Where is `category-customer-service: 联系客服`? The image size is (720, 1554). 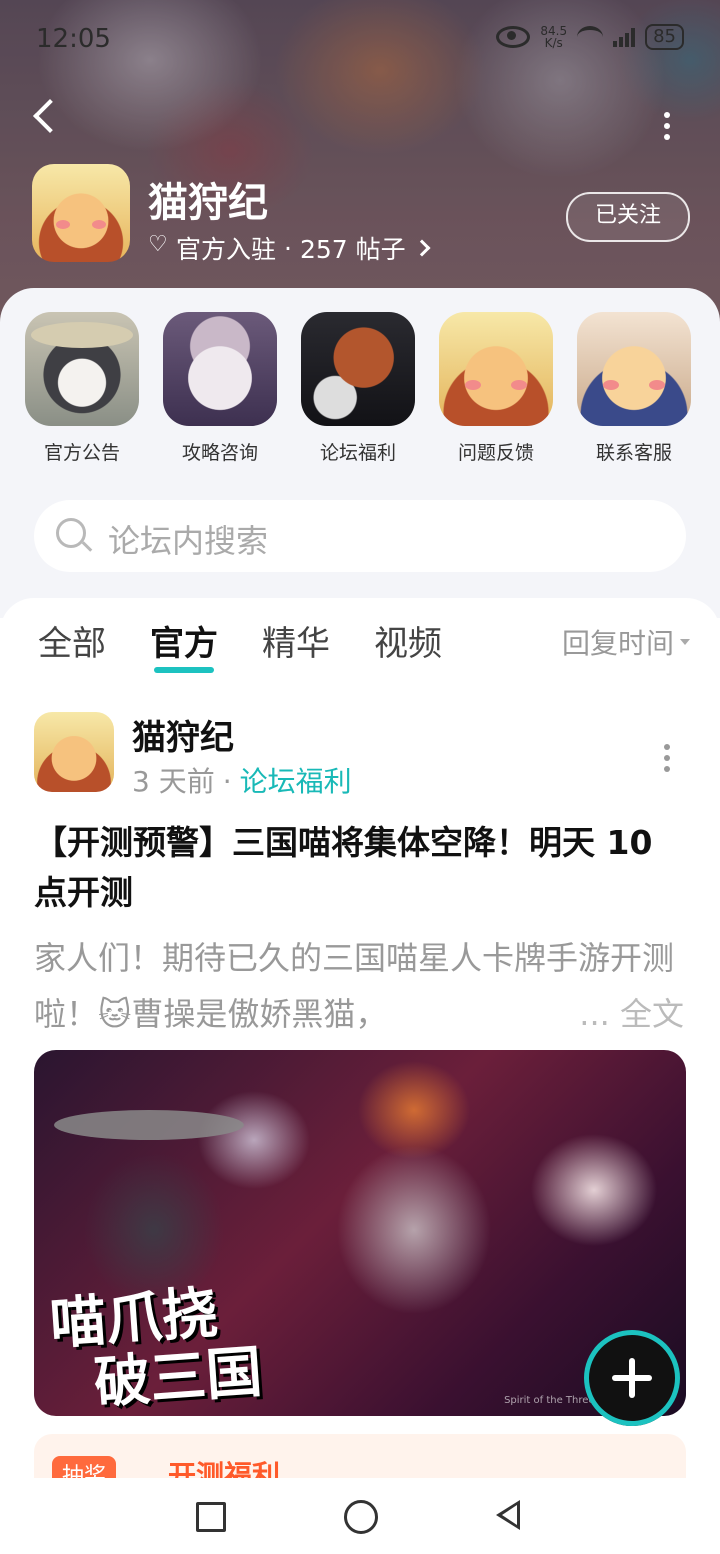
category-customer-service: 联系客服 is located at coordinates (634, 388).